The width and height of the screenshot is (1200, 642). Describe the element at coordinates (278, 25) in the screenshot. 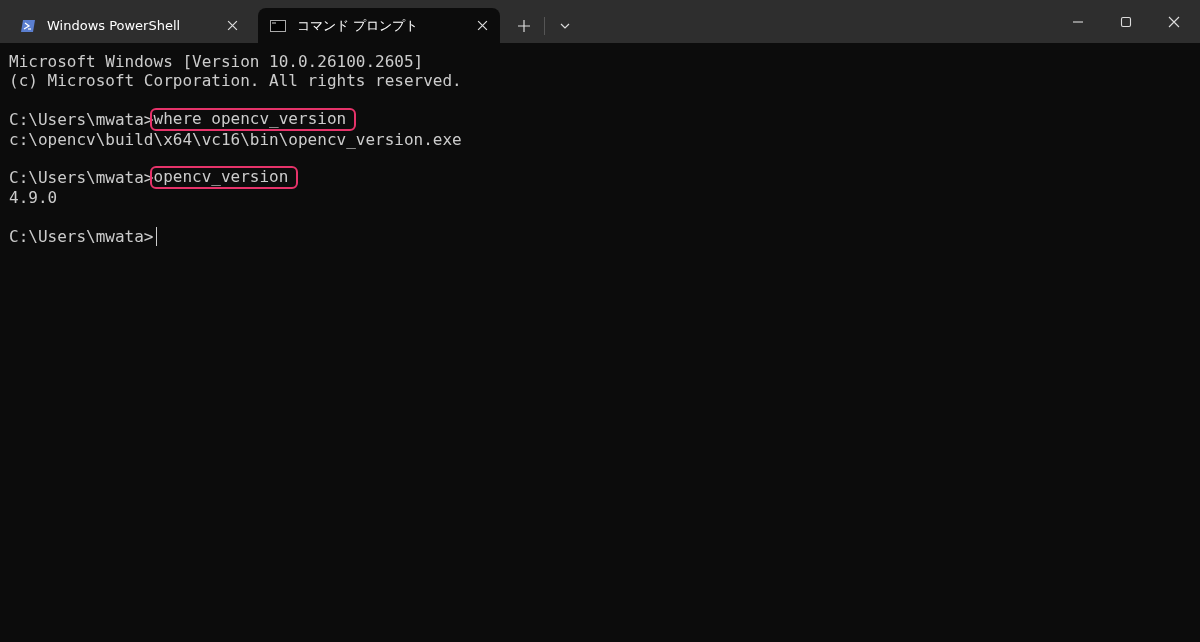

I see `console-icon` at that location.